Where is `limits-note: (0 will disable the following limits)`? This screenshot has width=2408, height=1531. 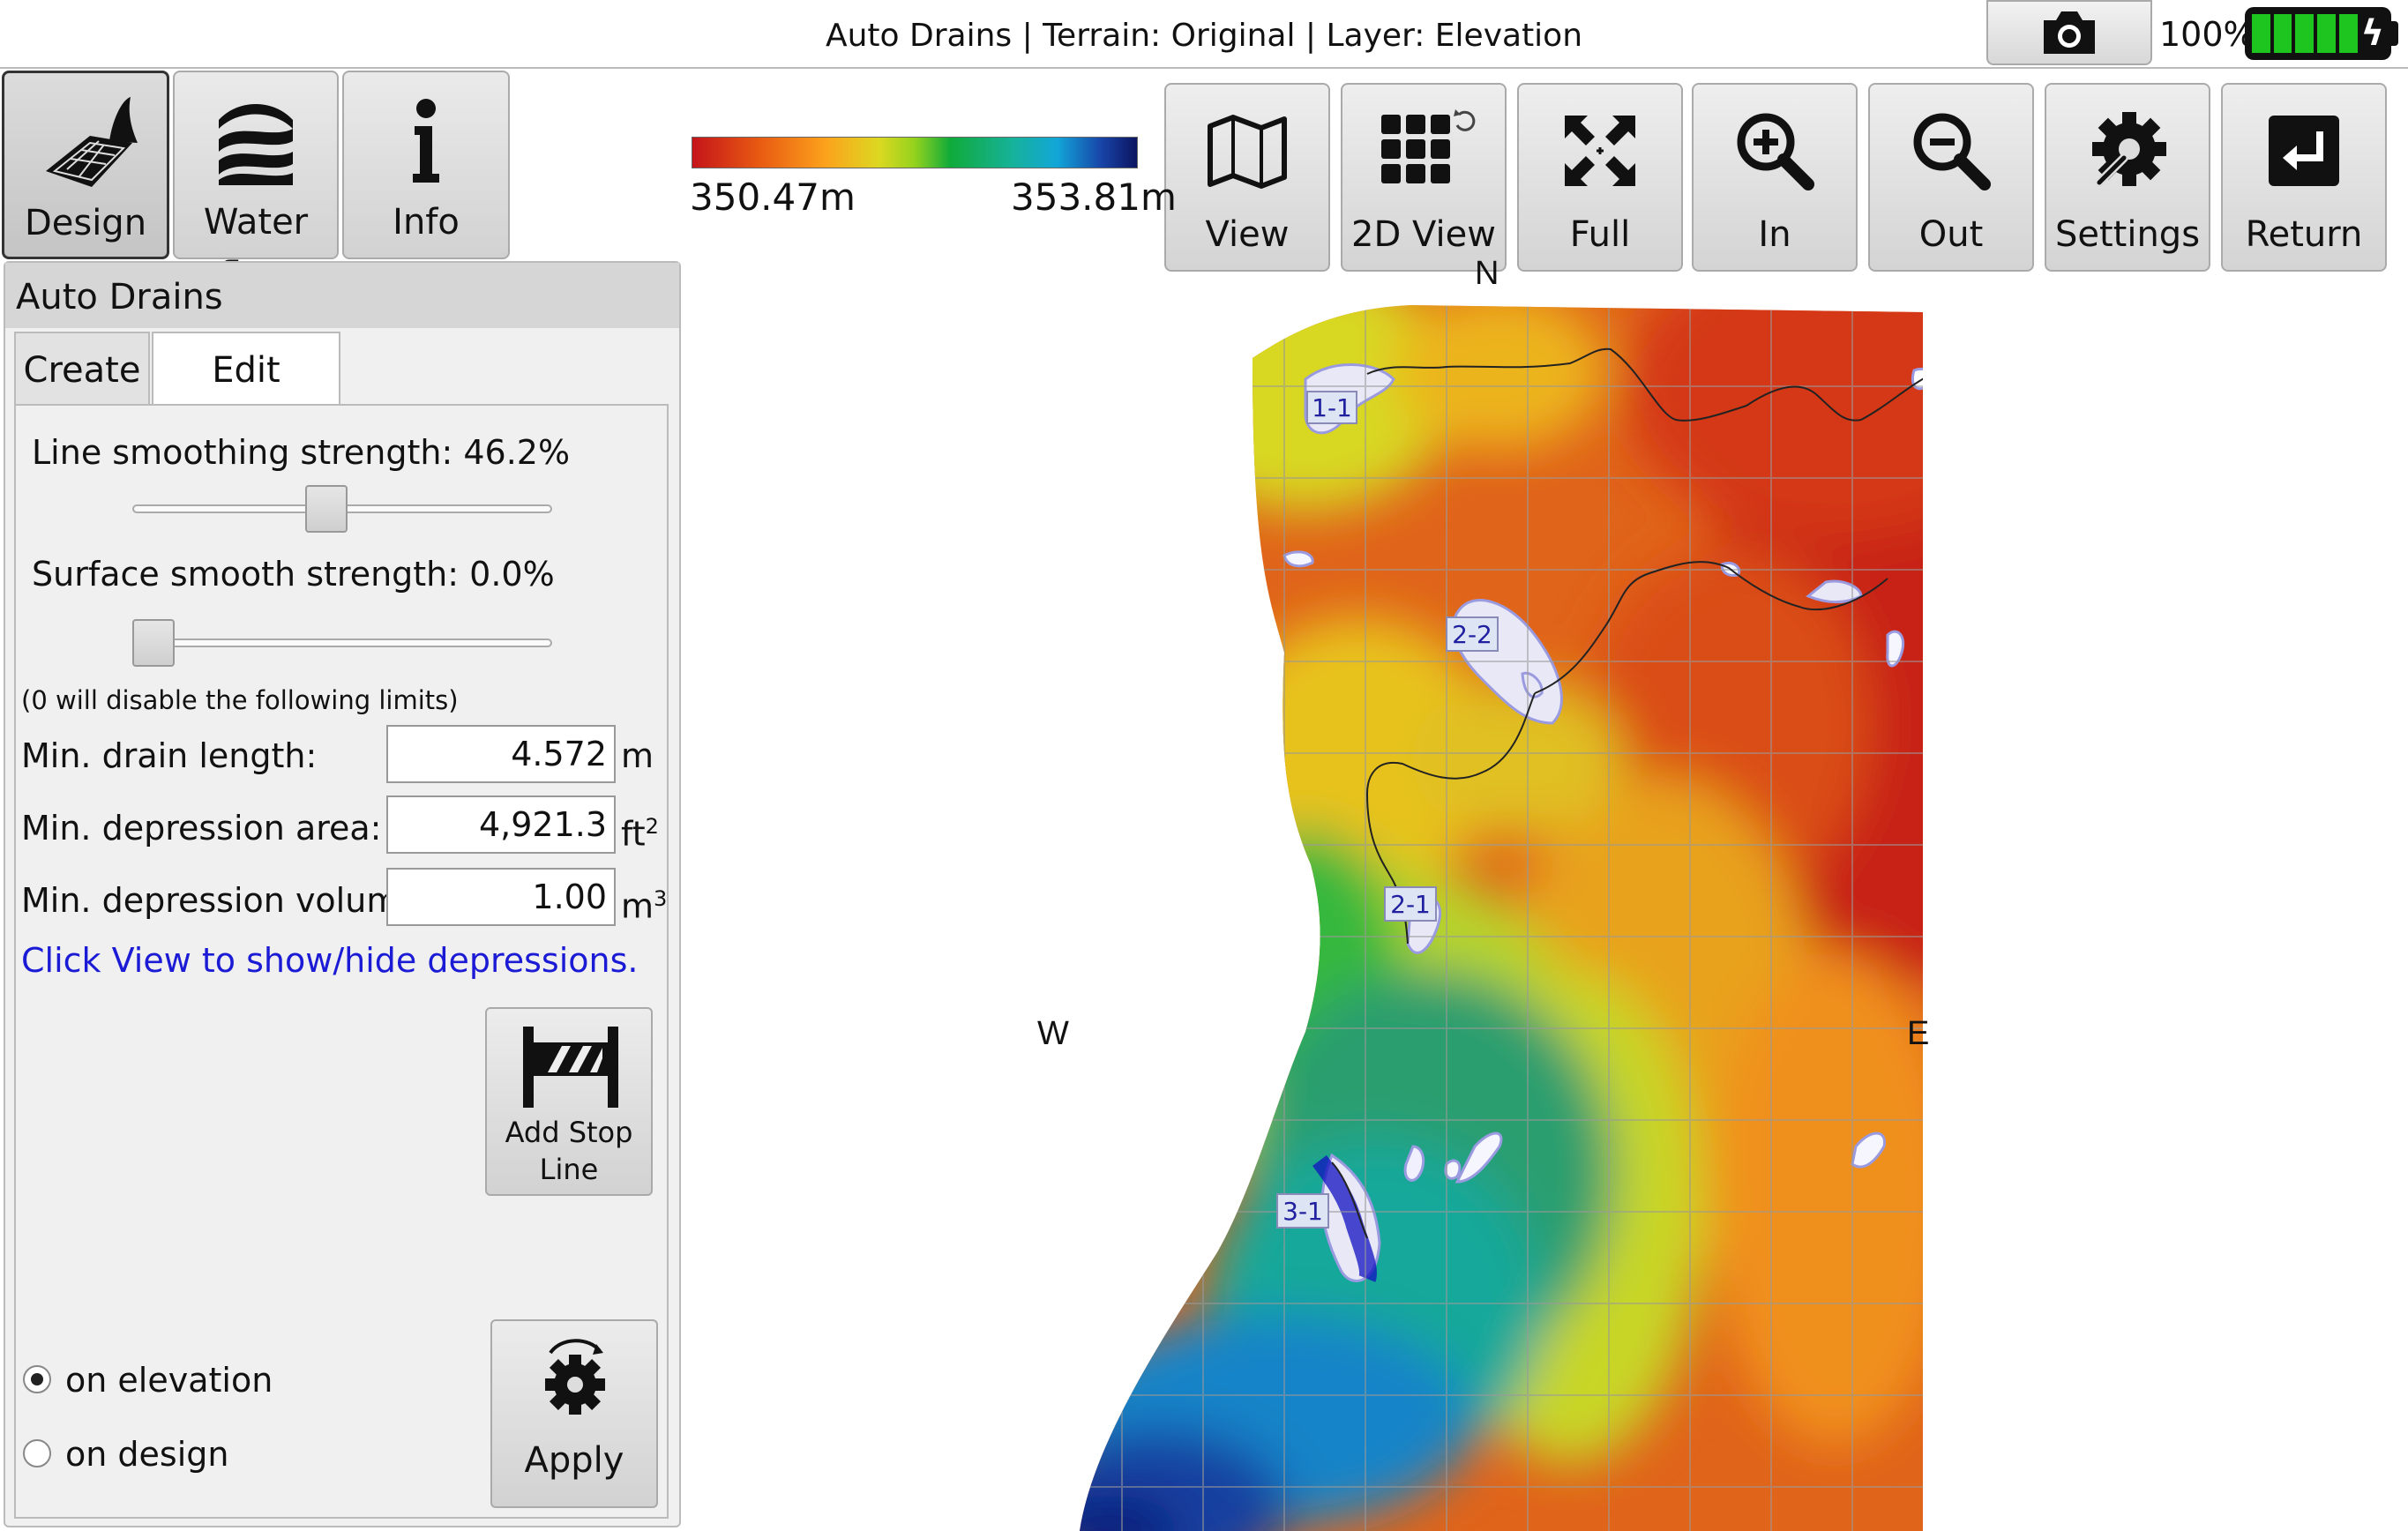
limits-note: (0 will disable the following limits) is located at coordinates (240, 700).